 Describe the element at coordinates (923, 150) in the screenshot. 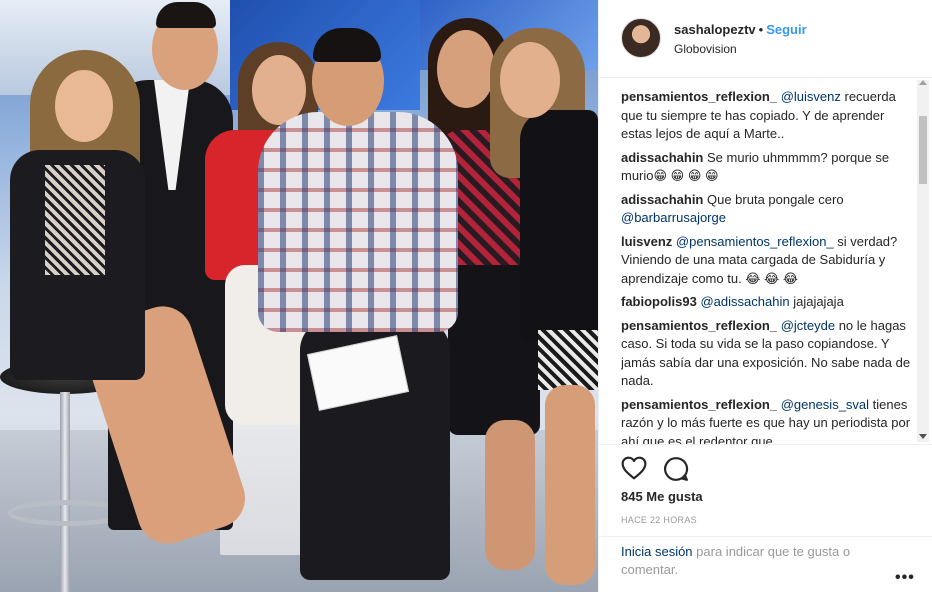

I see `scrollbar-thumb` at that location.